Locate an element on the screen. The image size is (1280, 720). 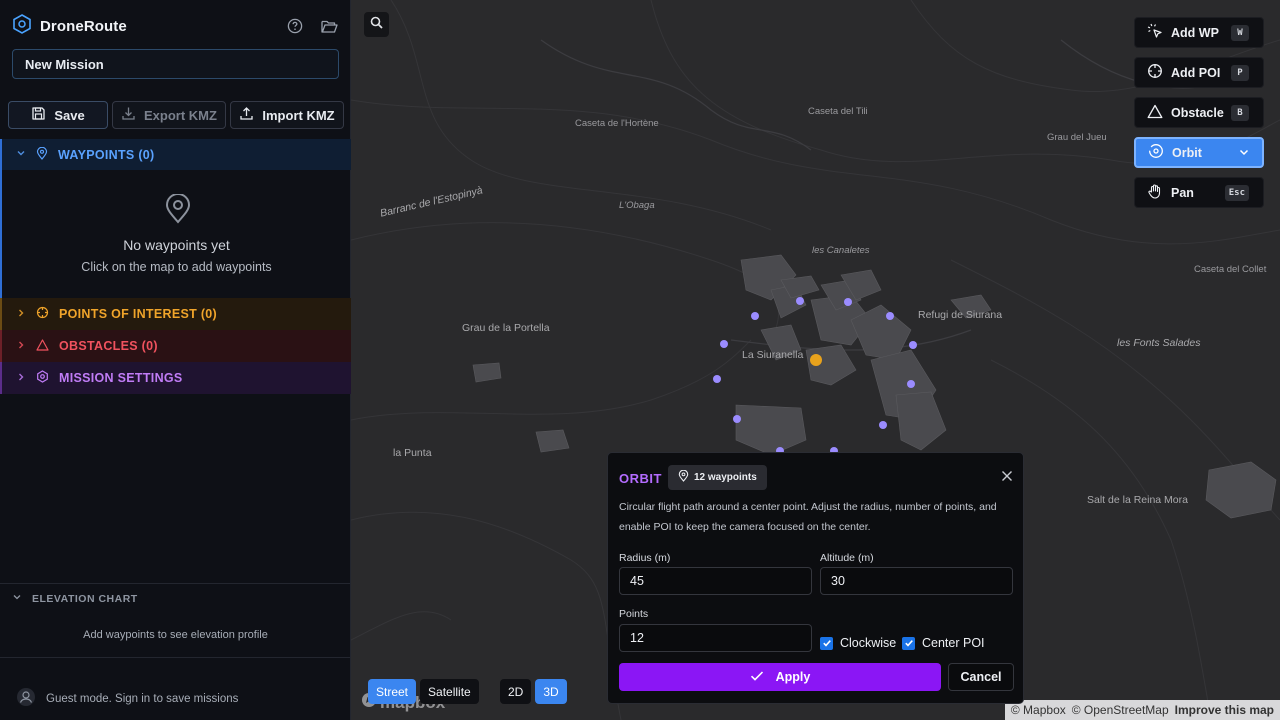
center-poi-checkbox: Center POI is located at coordinates (943, 643).